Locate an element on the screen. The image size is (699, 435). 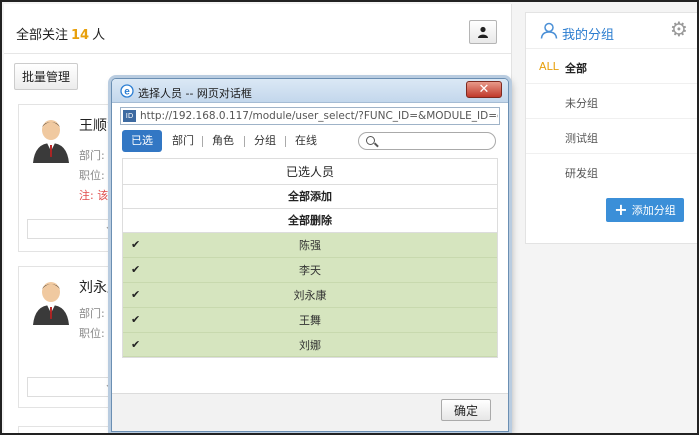
ie-icon: e is located at coordinates (127, 91).